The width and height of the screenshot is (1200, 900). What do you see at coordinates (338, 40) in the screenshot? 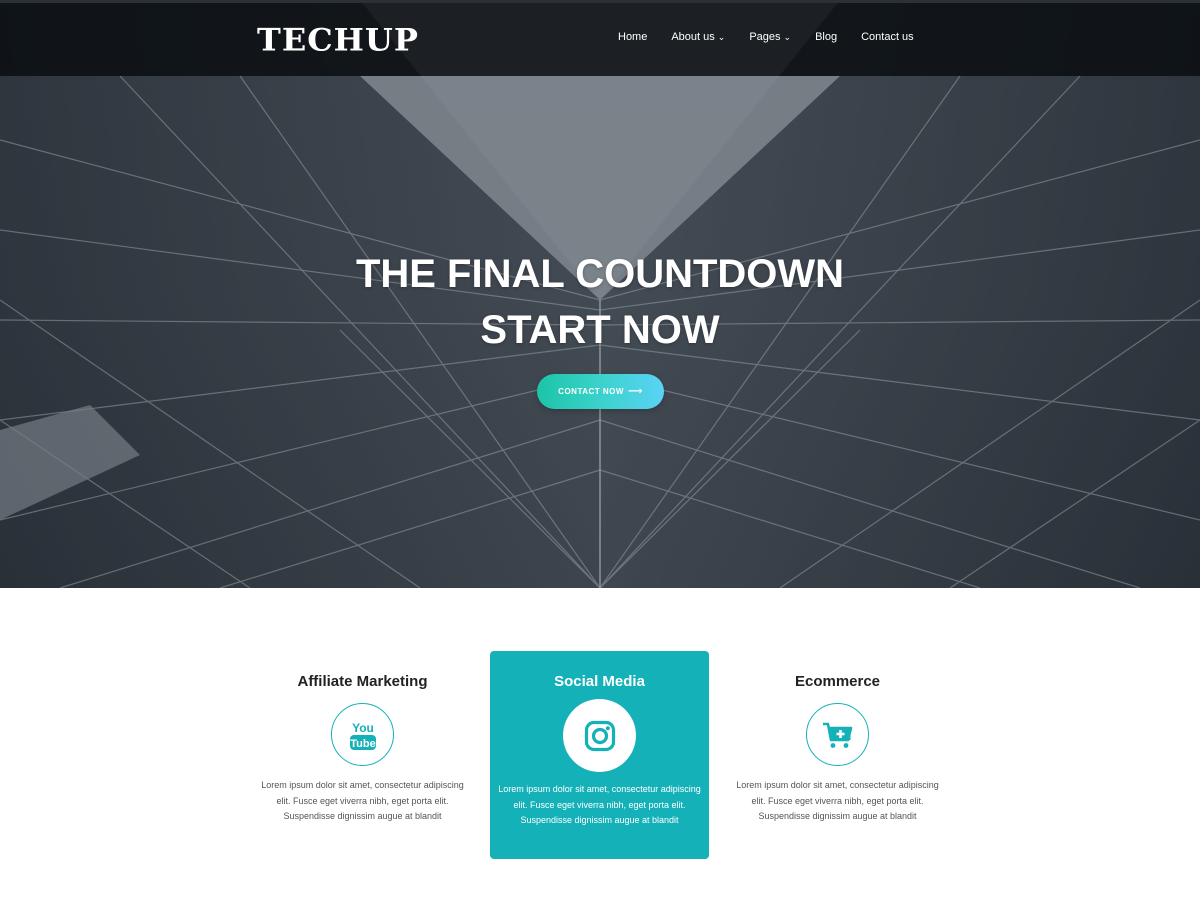
I see `site-logo: TECHUP` at bounding box center [338, 40].